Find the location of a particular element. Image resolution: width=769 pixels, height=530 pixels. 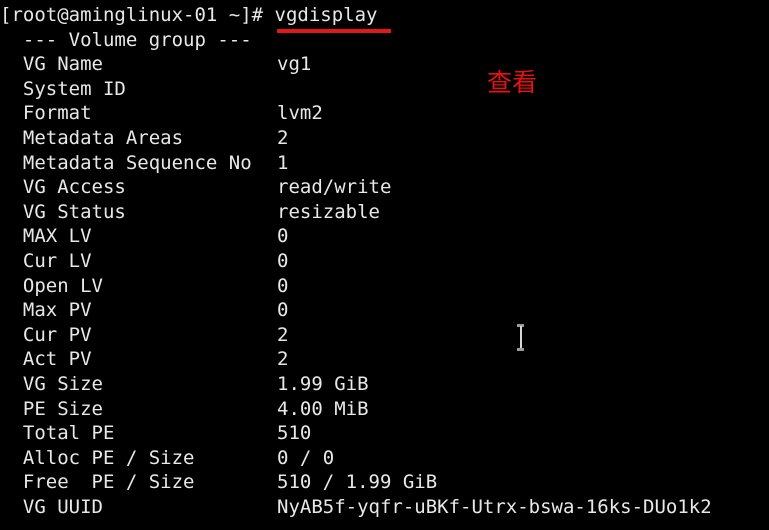

row-key: VG Access is located at coordinates (63, 187).